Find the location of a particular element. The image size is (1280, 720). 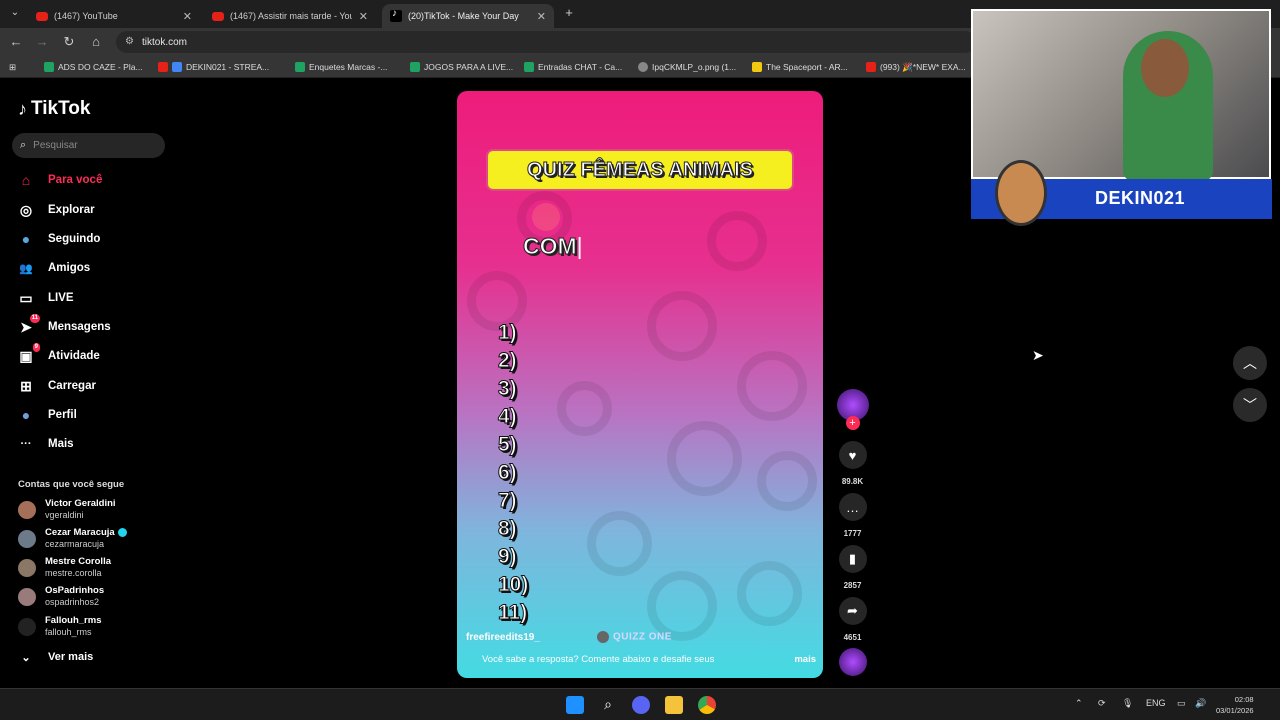

previous-video-button: ︿ is located at coordinates (1250, 363).